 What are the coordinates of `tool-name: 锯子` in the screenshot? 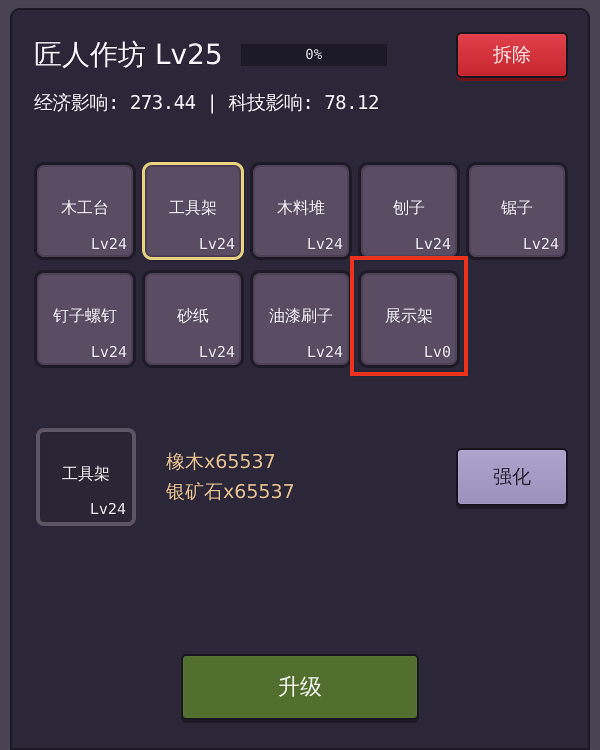 It's located at (517, 208).